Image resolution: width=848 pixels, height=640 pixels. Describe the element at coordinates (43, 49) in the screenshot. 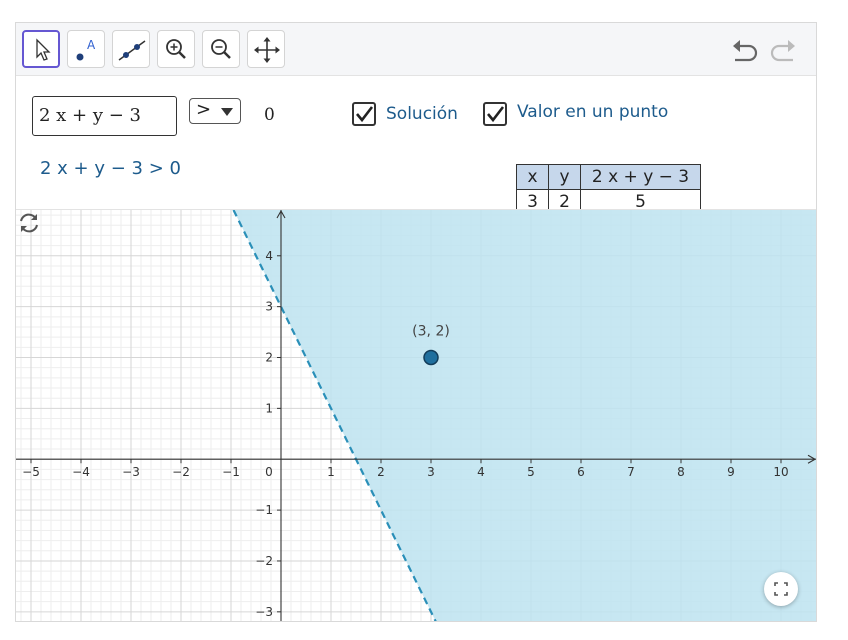

I see `arrow-cursor-icon` at that location.